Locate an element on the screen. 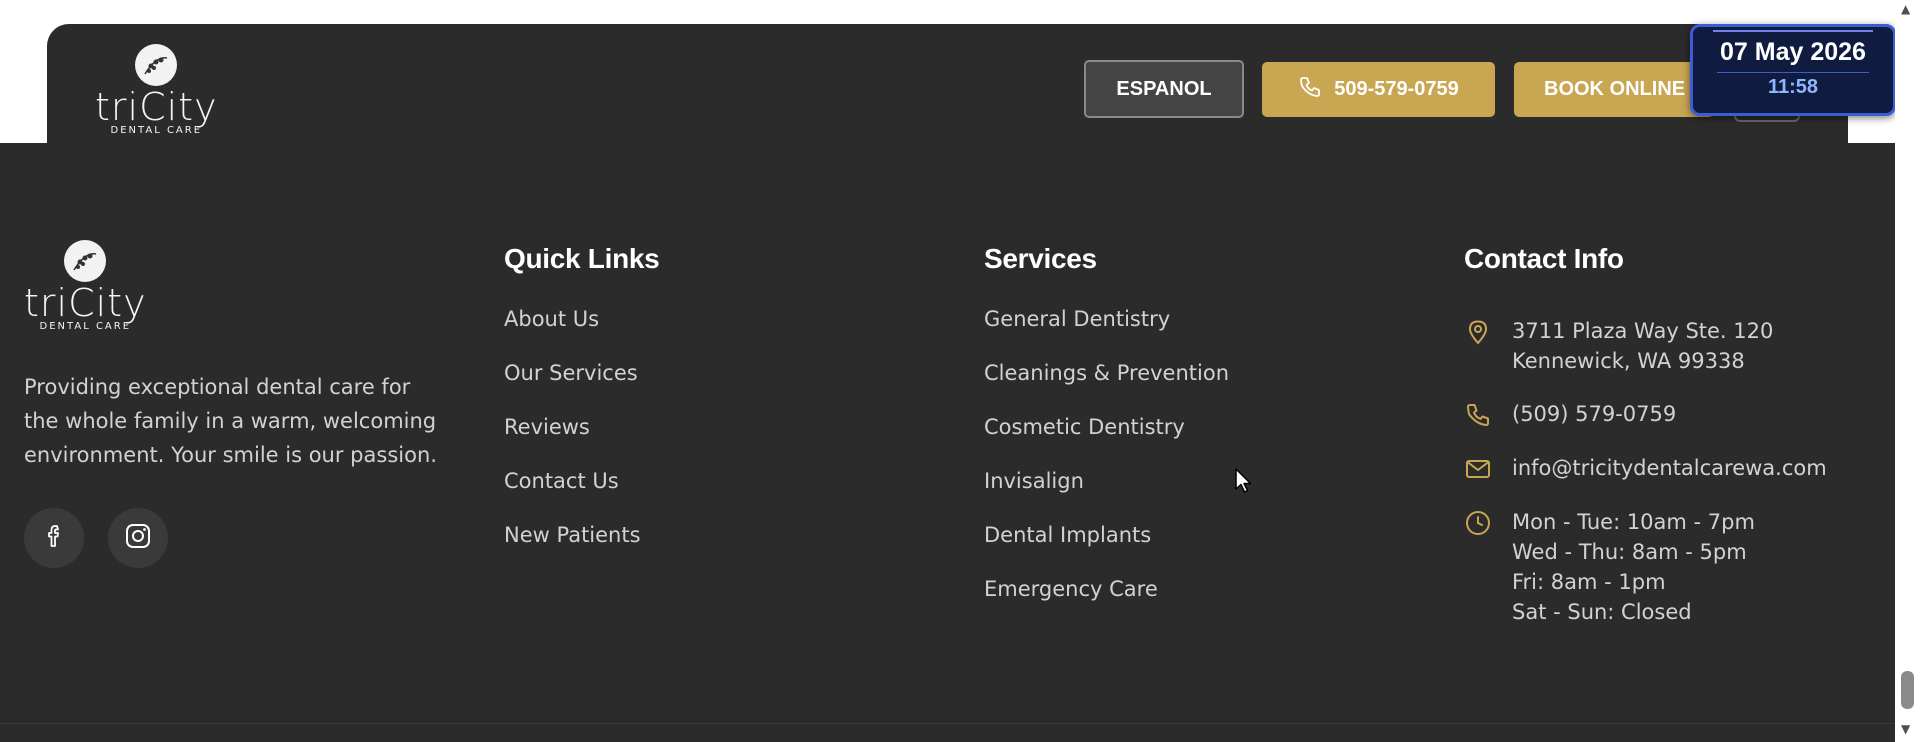  facebook-link is located at coordinates (54, 538).